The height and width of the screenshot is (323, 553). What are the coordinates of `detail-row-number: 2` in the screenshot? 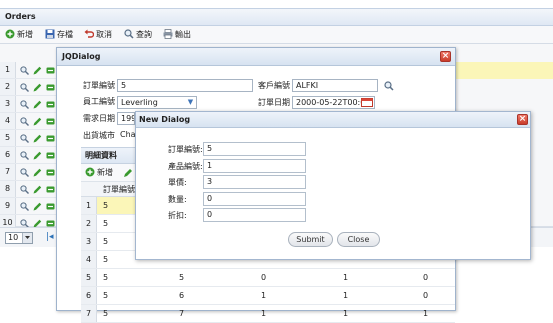 It's located at (89, 223).